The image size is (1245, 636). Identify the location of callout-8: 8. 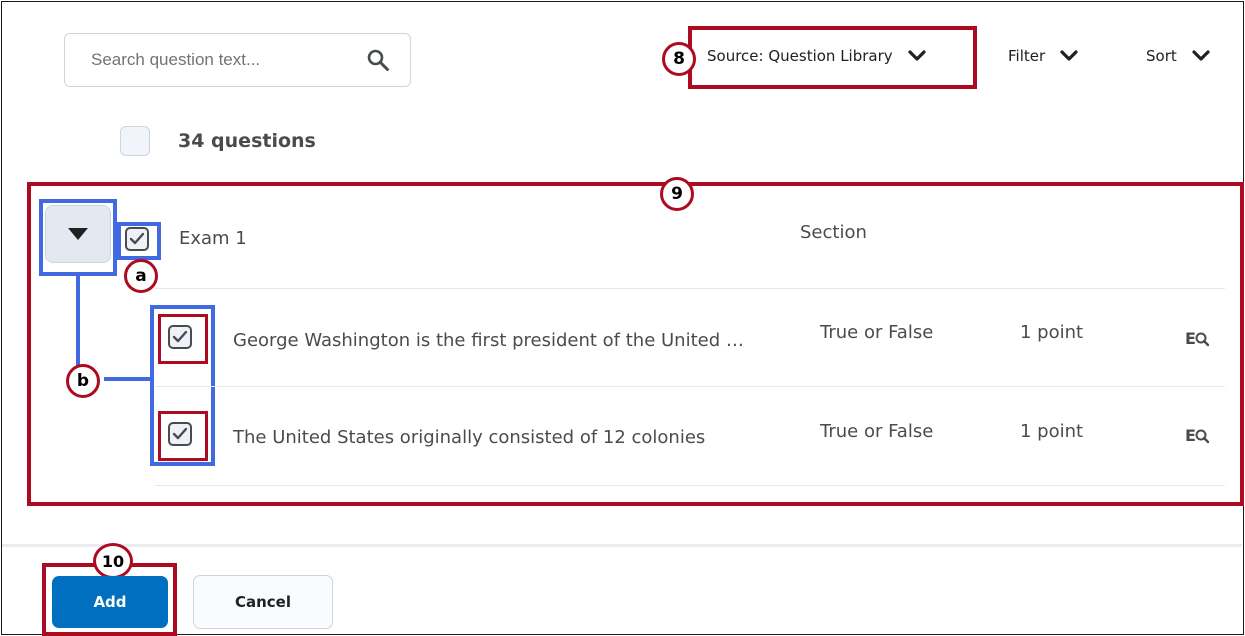
(679, 59).